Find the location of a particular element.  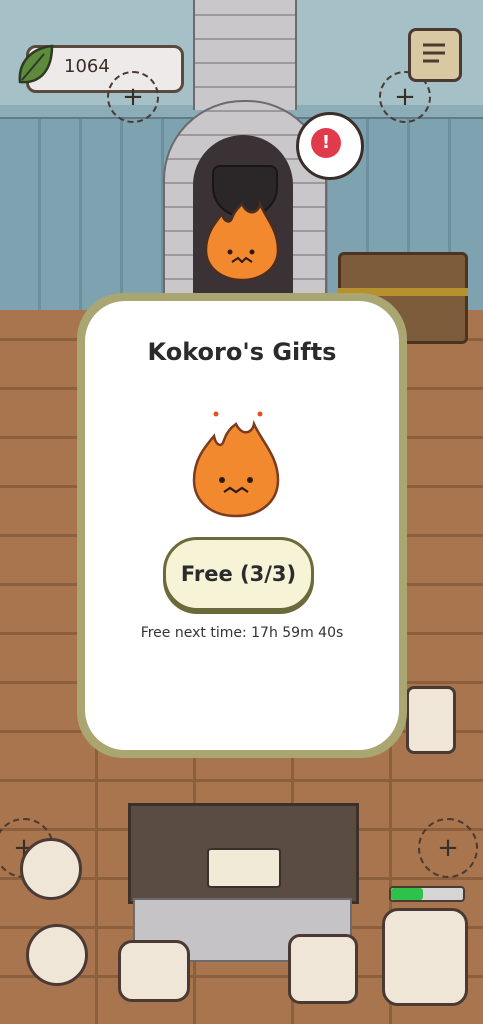

exclamation-icon: ! is located at coordinates (326, 143).